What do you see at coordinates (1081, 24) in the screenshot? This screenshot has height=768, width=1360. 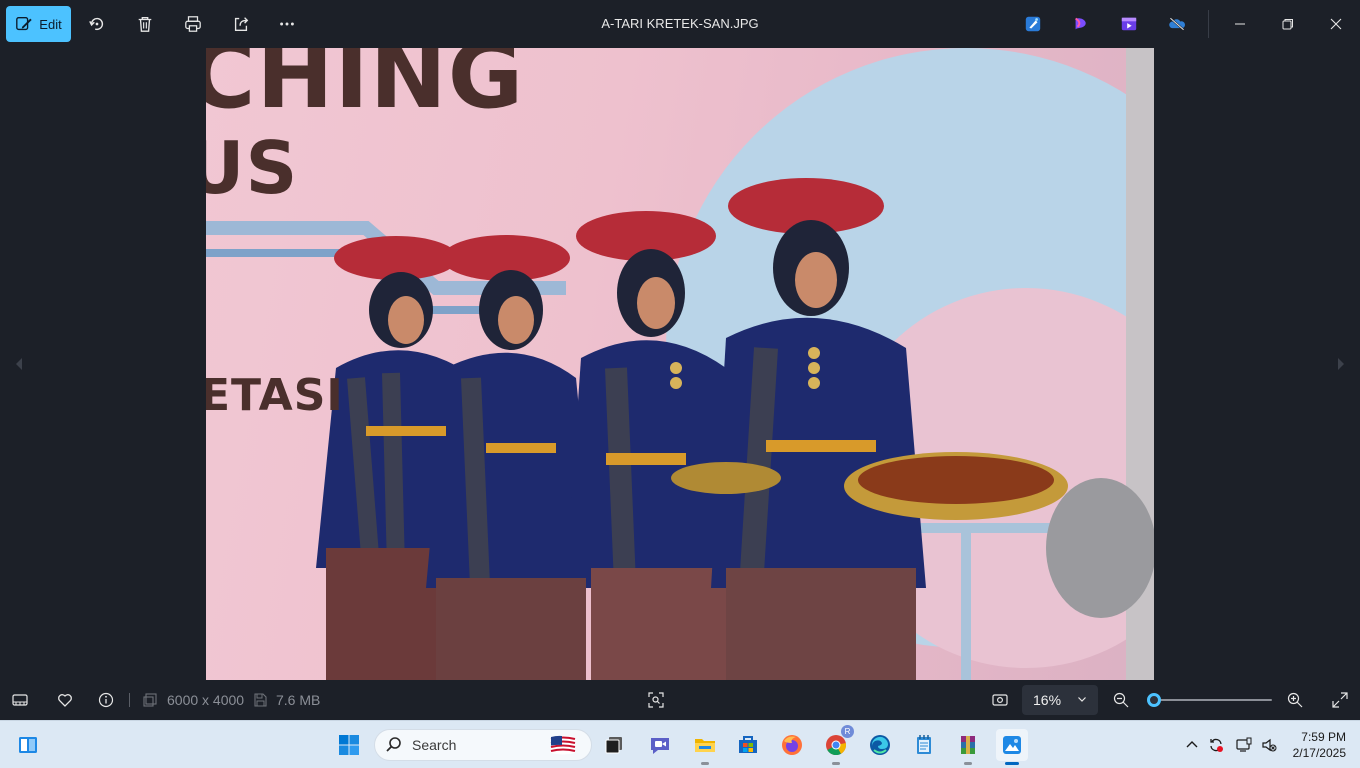 I see `clipchamp-icon` at bounding box center [1081, 24].